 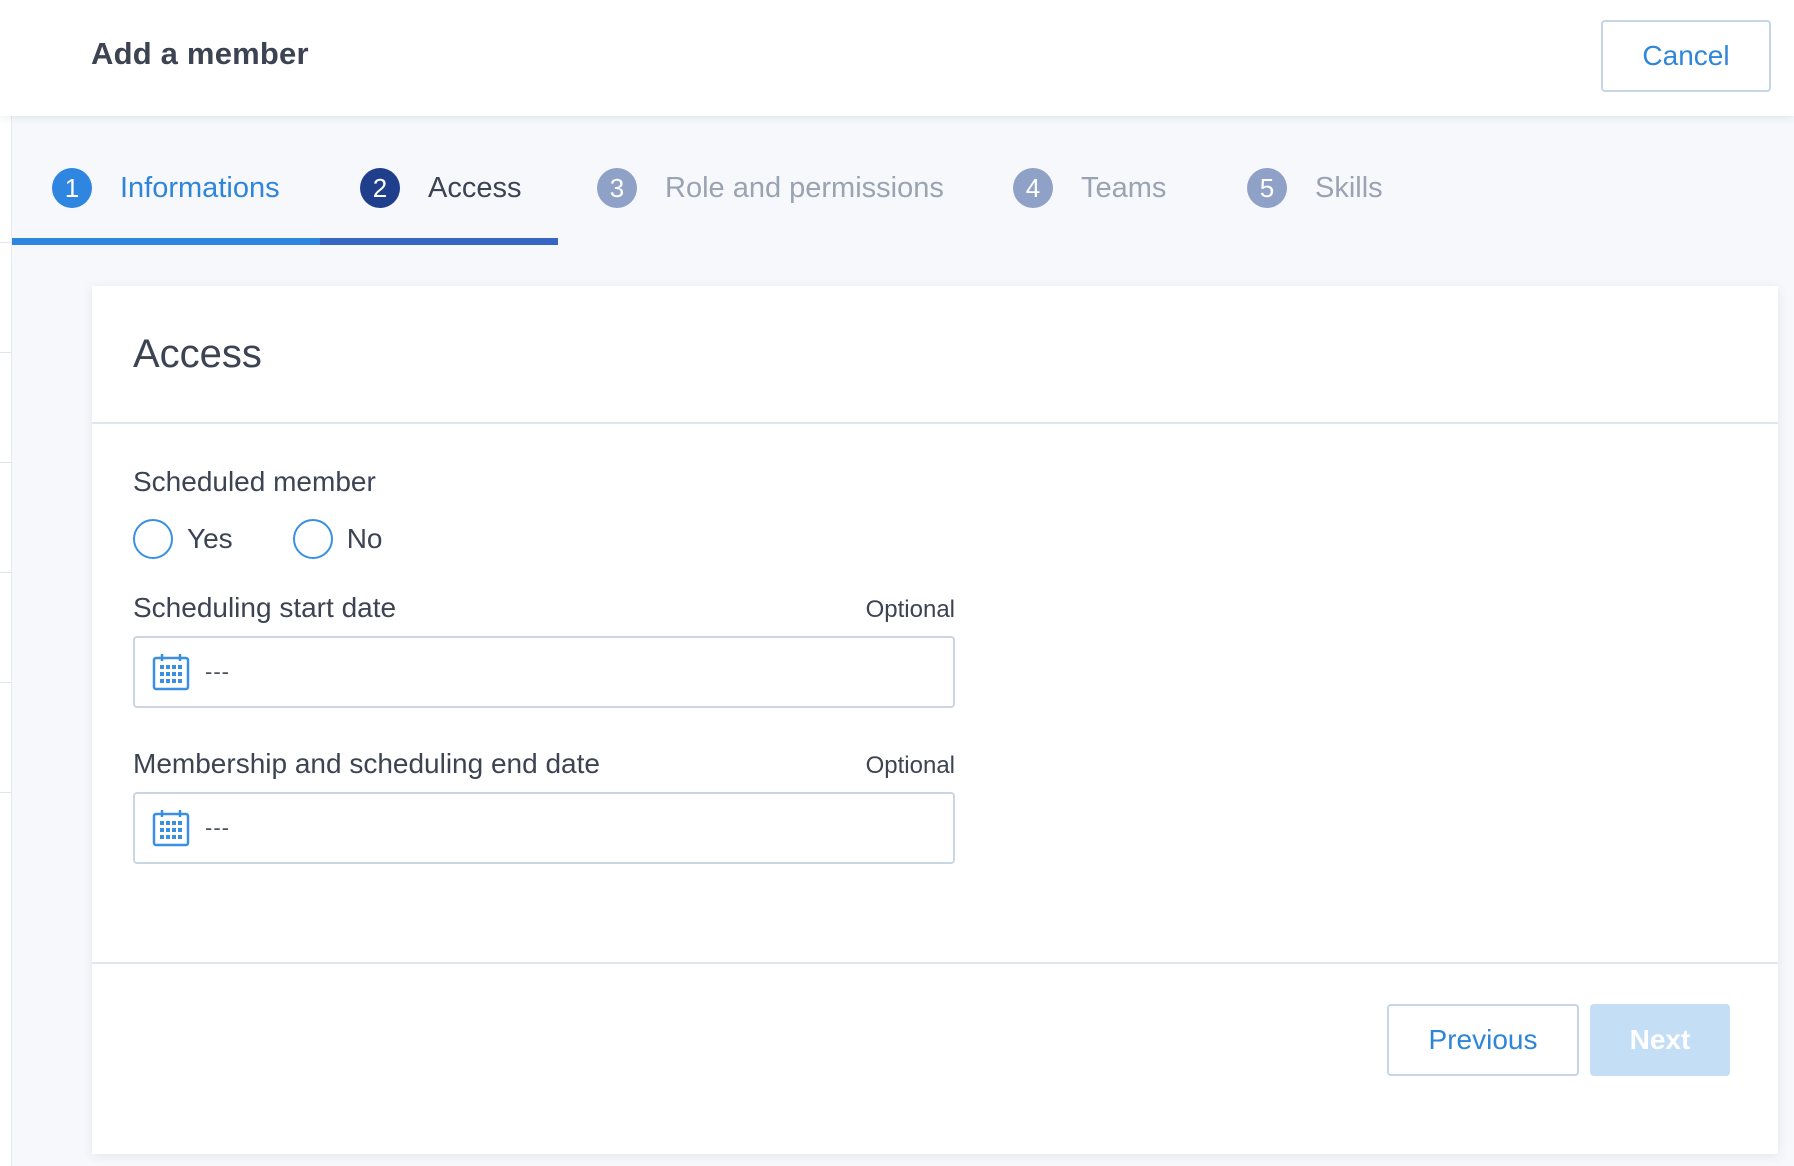 I want to click on start-date-value: ---, so click(x=217, y=671).